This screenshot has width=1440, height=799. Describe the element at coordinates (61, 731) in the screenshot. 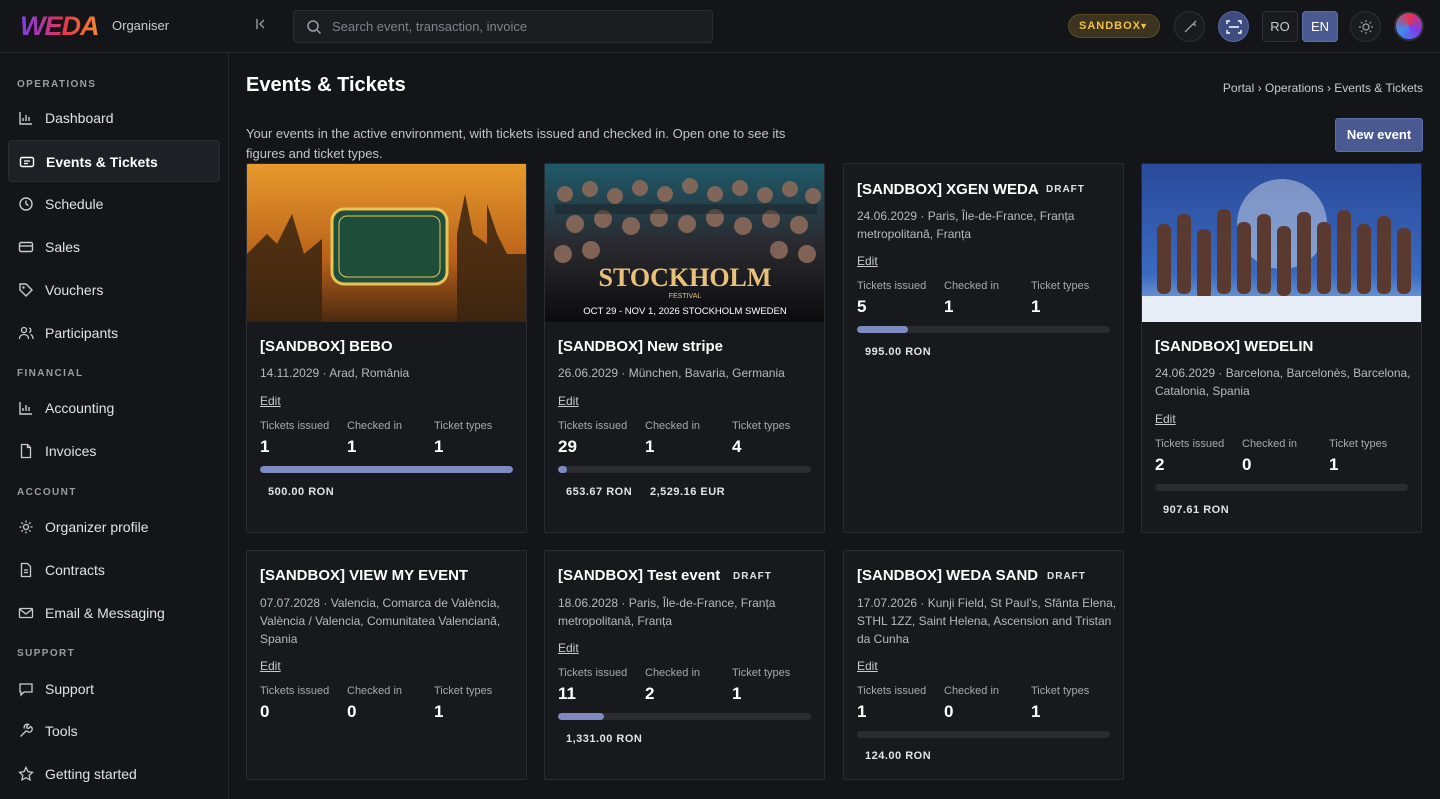

I see `sidebar-item-label: Tools` at that location.